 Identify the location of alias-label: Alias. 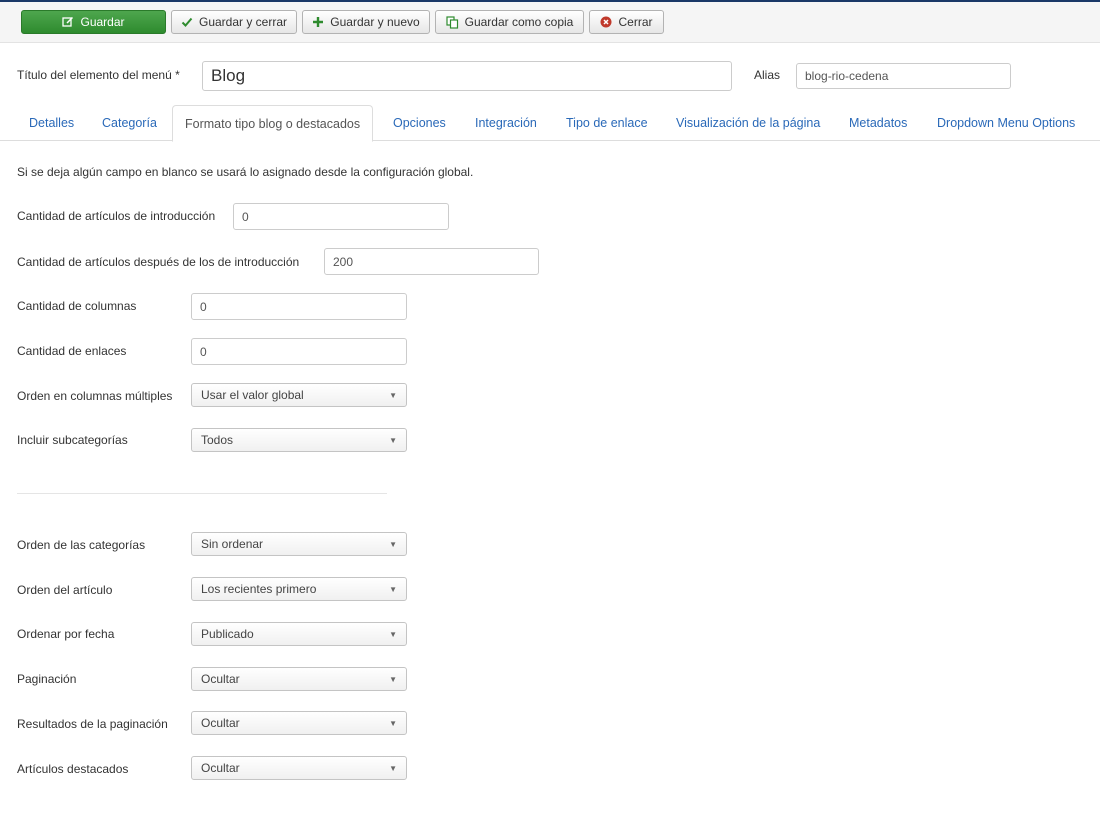
(767, 75).